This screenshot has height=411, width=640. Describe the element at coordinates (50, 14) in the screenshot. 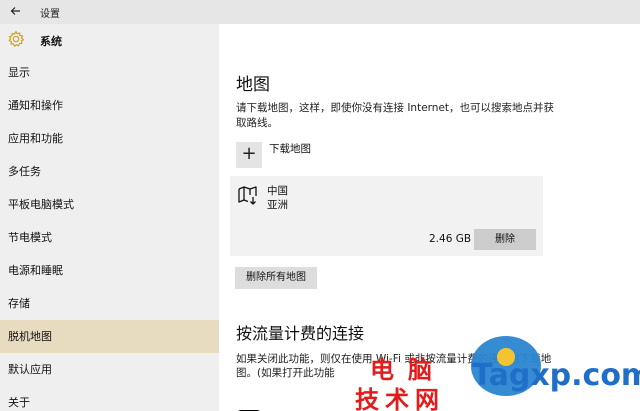

I see `window-title: 设置` at that location.